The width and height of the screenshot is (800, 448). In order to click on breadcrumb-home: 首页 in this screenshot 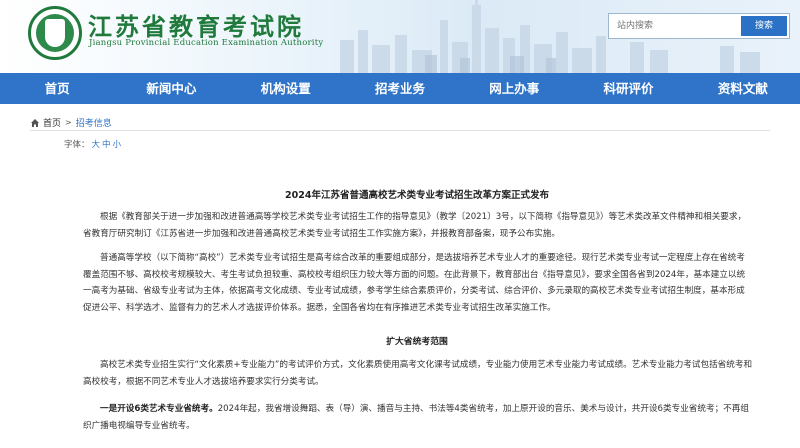, I will do `click(52, 122)`.